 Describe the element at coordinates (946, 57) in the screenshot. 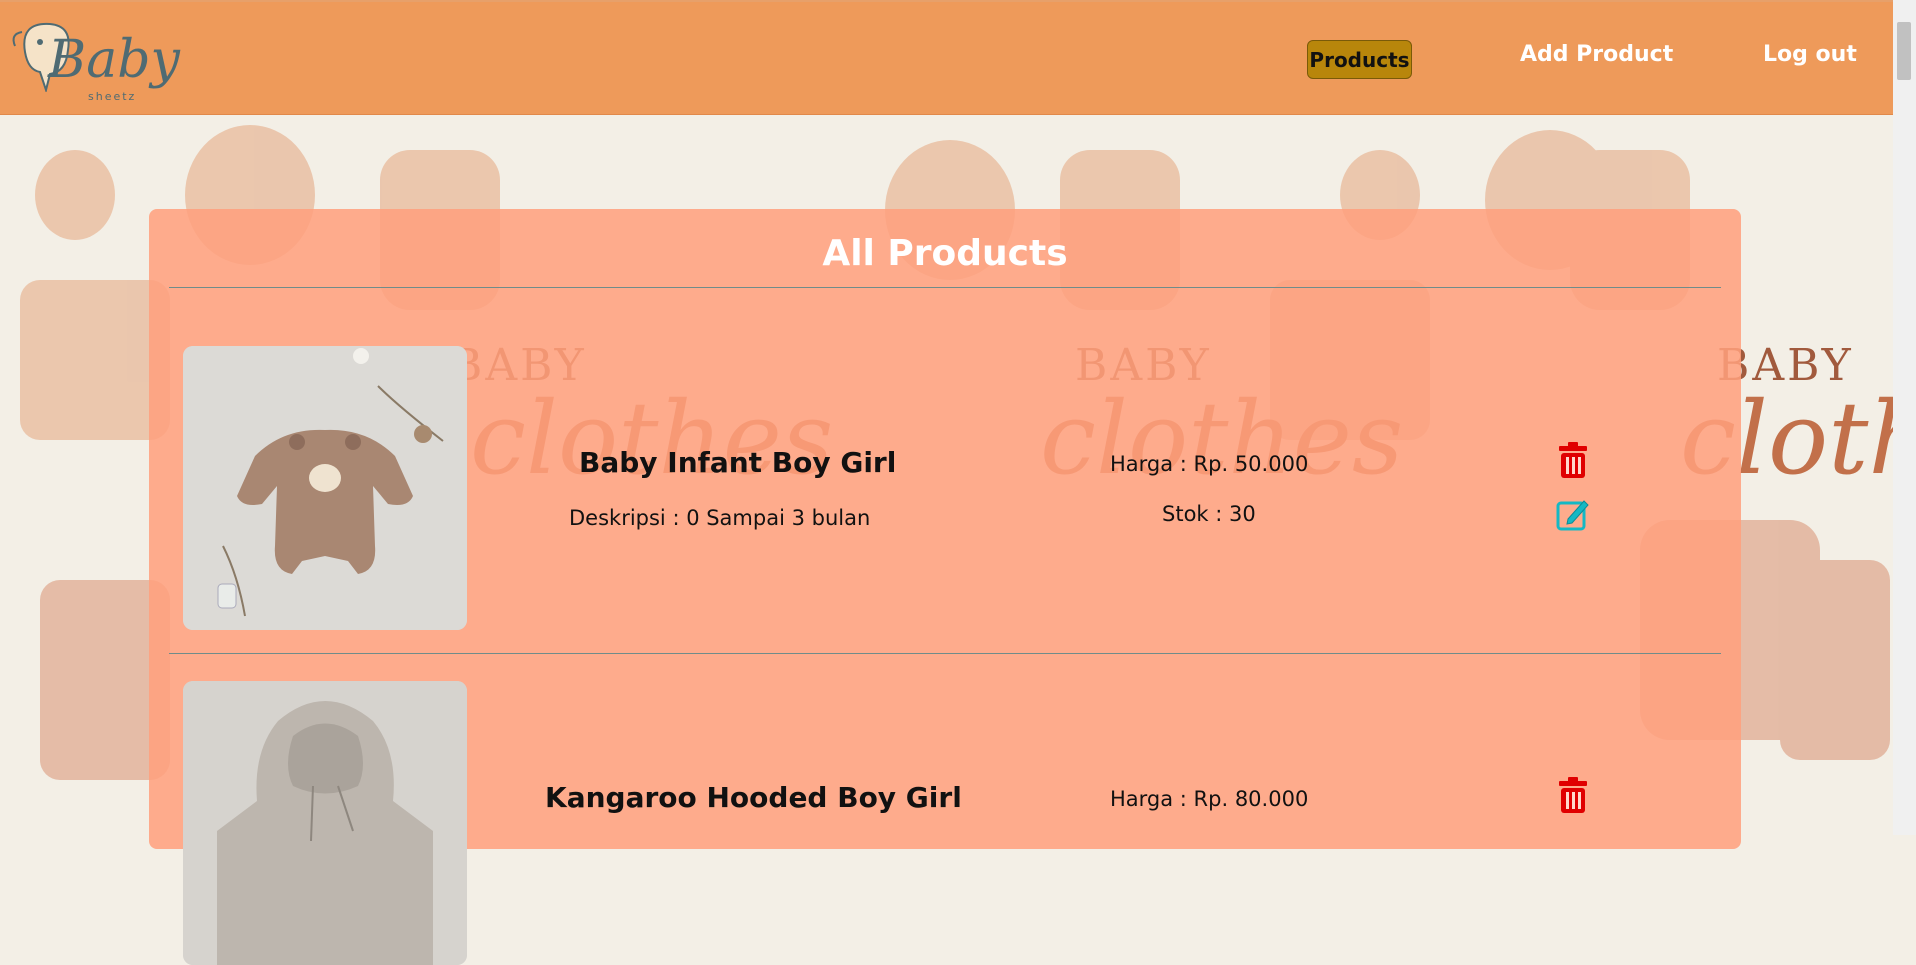

I see `navbar: Baby sheetz Products Add Product Log out` at that location.